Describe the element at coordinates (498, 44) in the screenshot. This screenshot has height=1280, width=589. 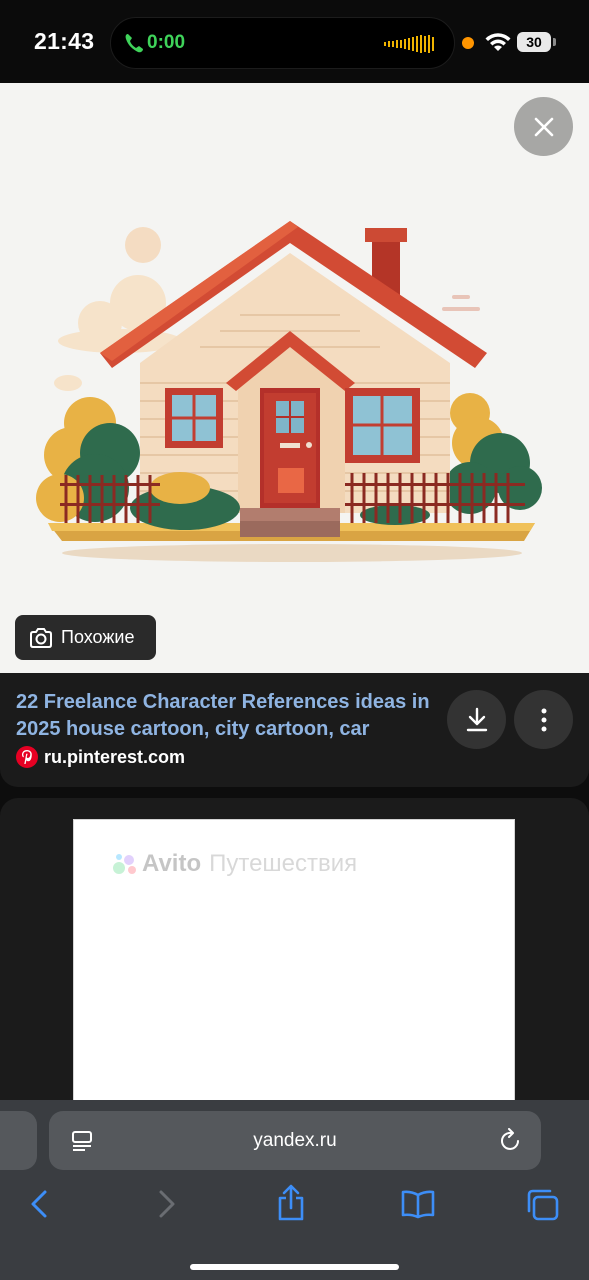
I see `wifi-icon` at that location.